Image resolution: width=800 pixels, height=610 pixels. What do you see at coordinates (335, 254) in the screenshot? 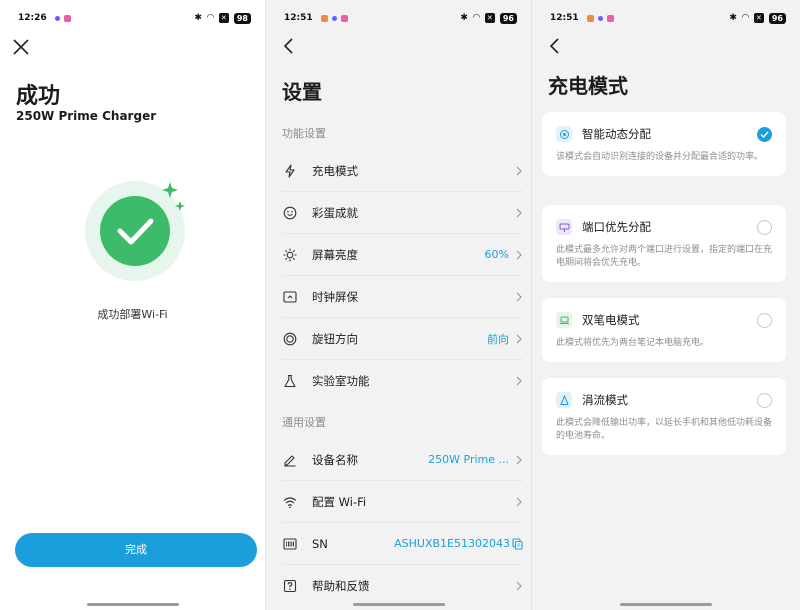
I see `settings-item-label: 屏幕亮度` at bounding box center [335, 254].